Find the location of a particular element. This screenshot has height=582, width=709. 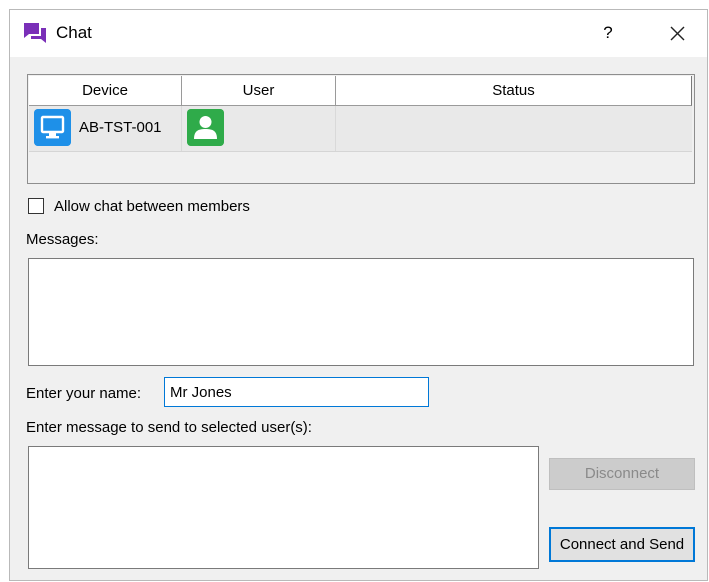

connect-and-send-button: Connect and Send is located at coordinates (622, 544).